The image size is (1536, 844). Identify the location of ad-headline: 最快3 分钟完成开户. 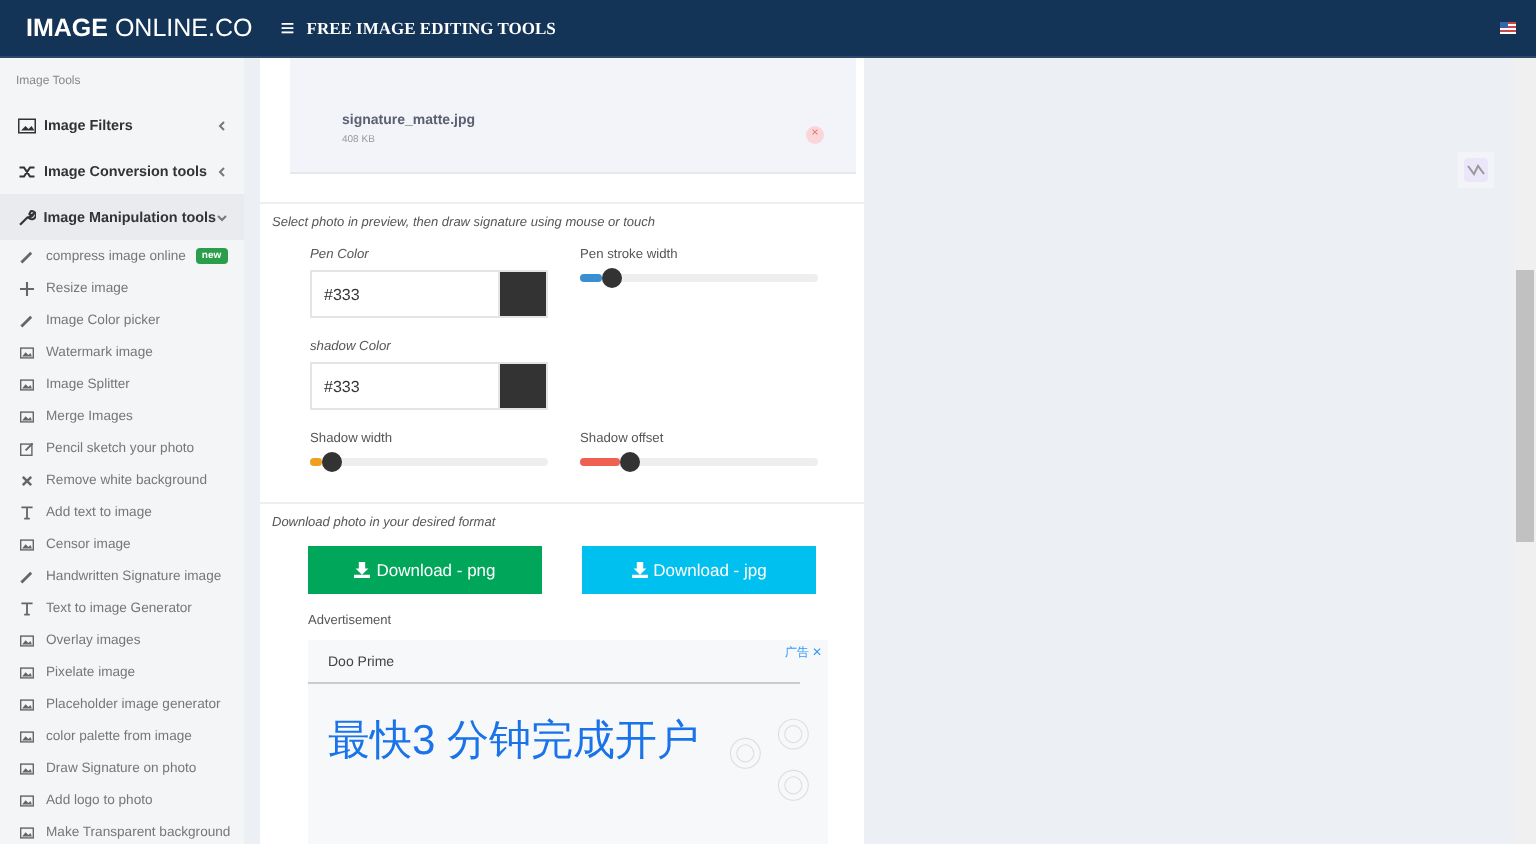
(514, 742).